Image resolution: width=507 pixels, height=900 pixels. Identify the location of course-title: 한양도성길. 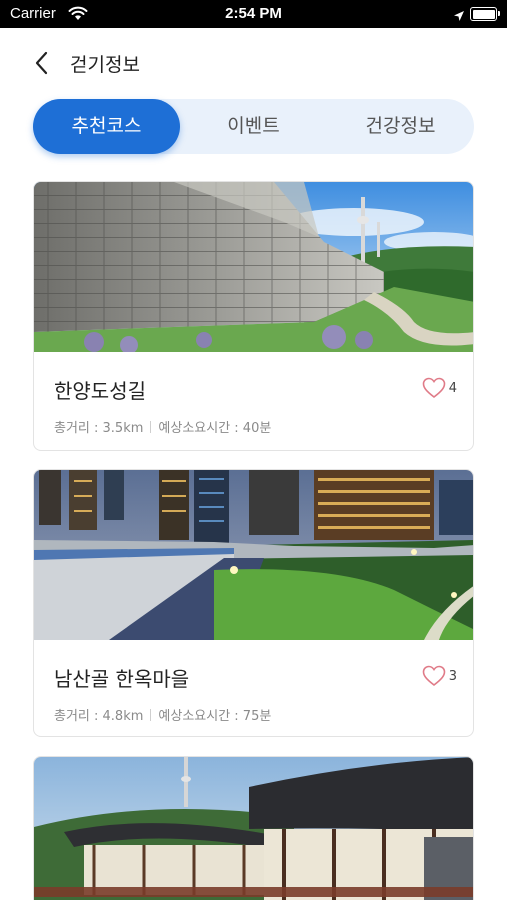
(100, 391).